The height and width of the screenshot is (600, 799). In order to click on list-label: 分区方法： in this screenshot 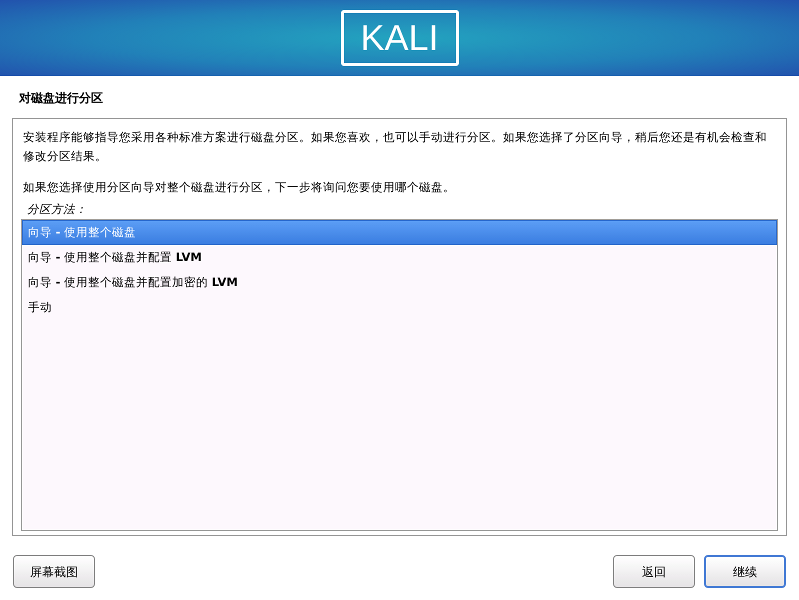, I will do `click(57, 209)`.